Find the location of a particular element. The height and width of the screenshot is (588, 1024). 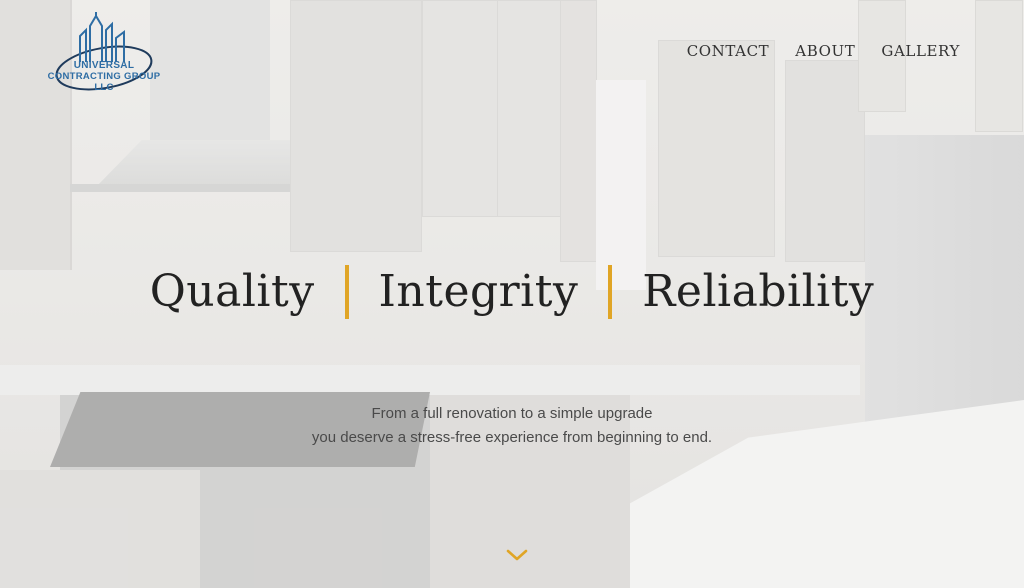

company-logo: UNIVERSAL CONTRACTING GROUP LLC is located at coordinates (104, 54).